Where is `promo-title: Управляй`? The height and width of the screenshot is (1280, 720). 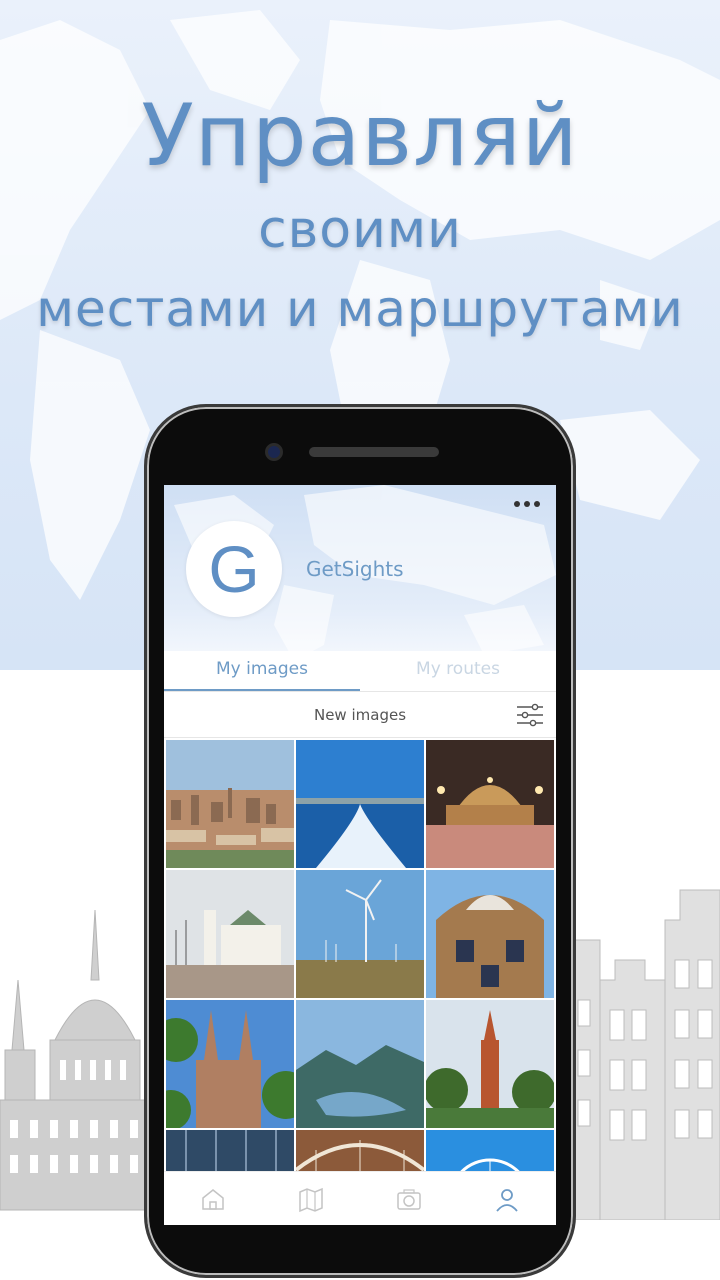 promo-title: Управляй is located at coordinates (360, 136).